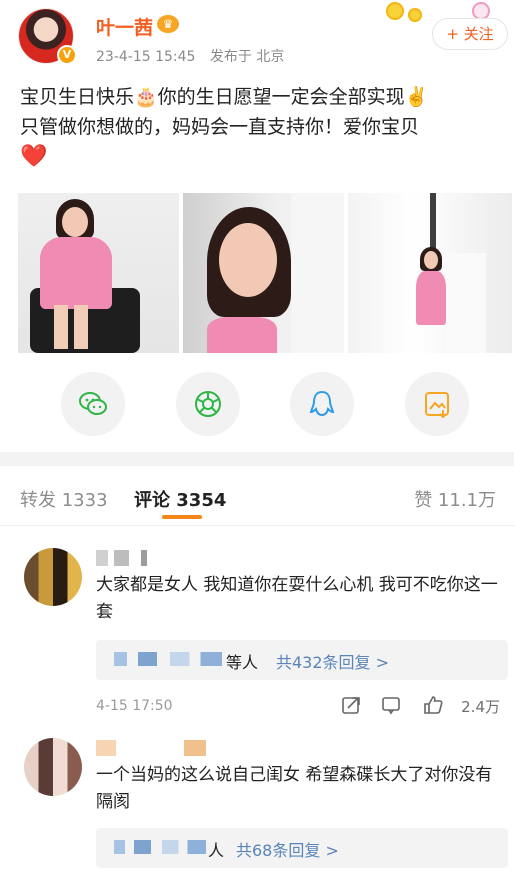  I want to click on save-image-button, so click(437, 404).